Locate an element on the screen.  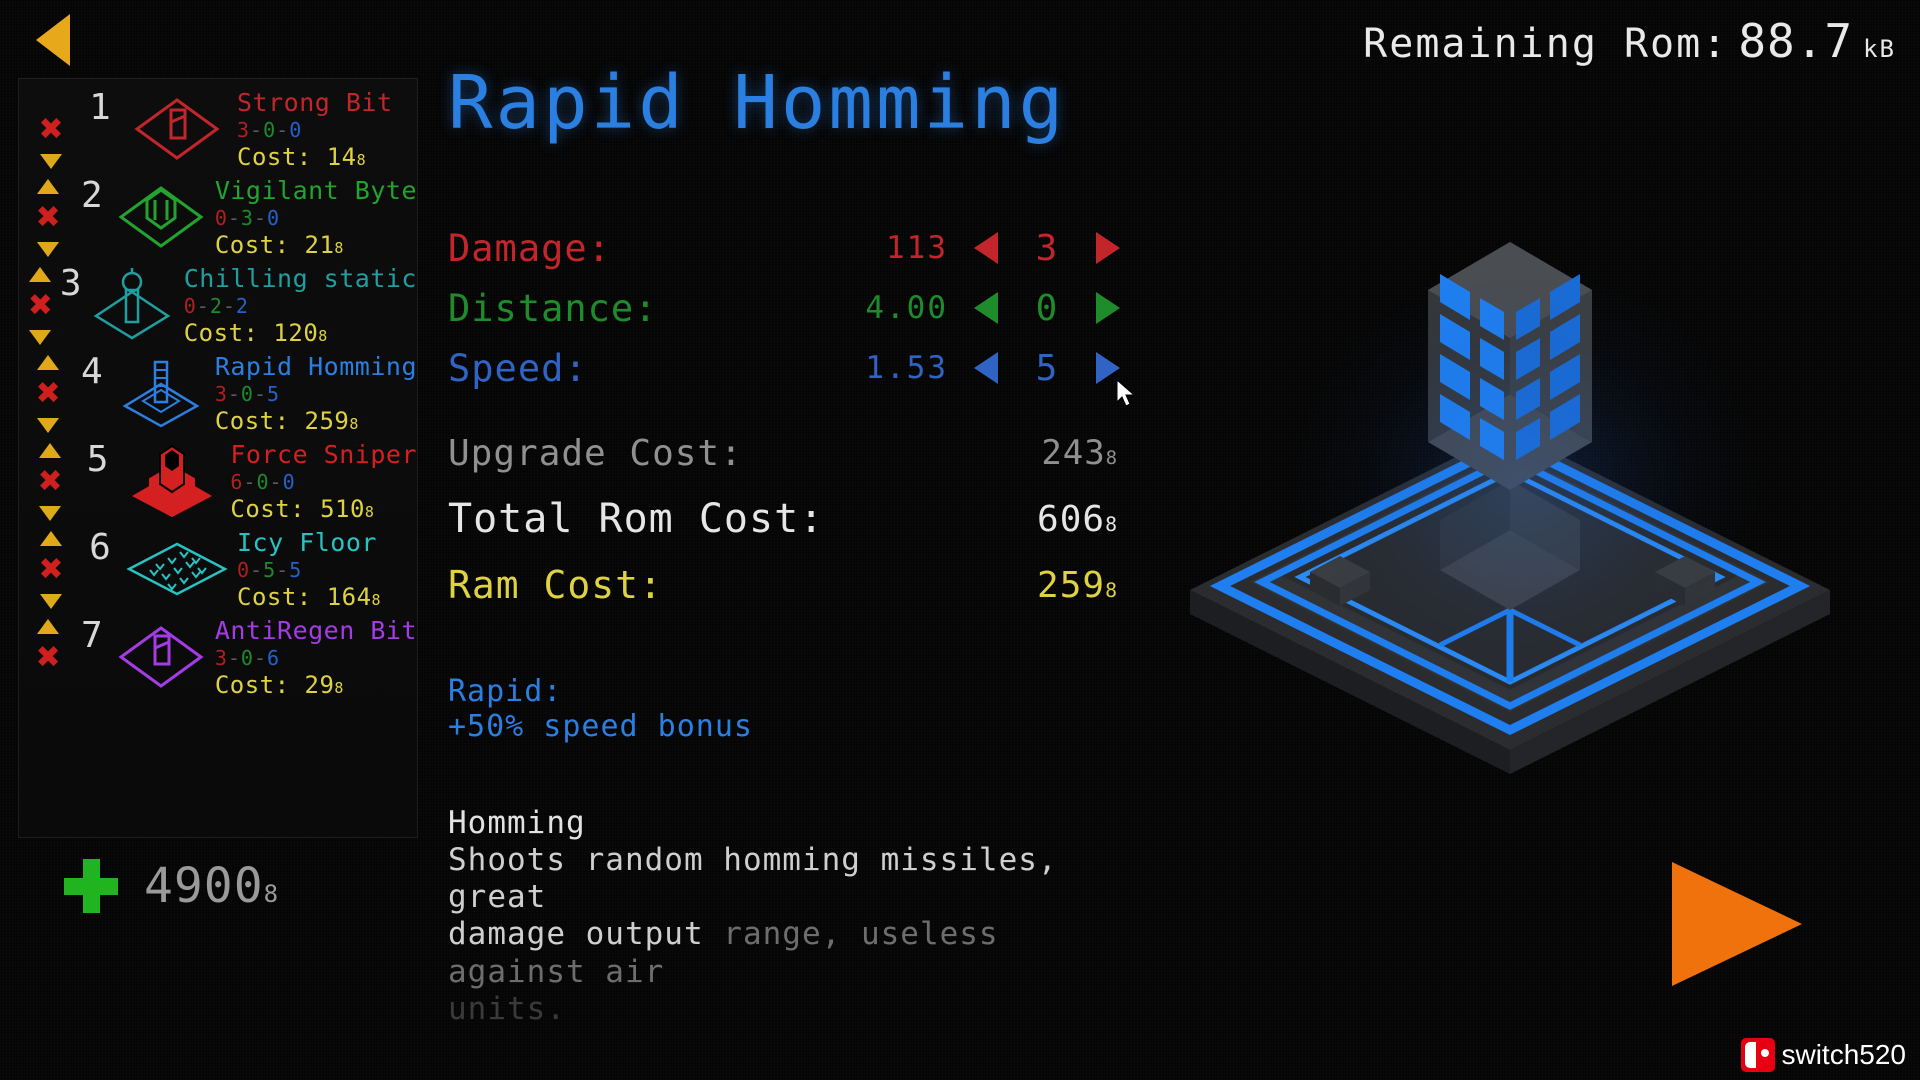
stat-level: 5 is located at coordinates (1047, 368).